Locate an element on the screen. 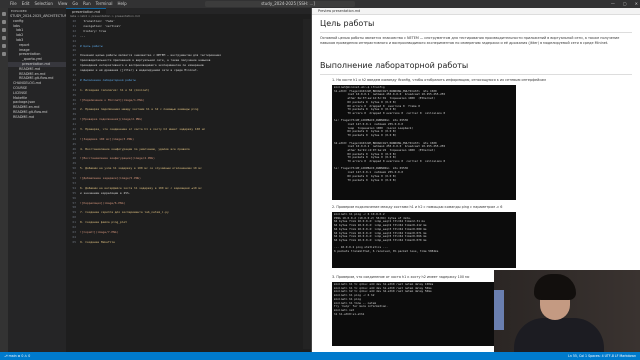 The width and height of the screenshot is (640, 360). menu-item-file: File is located at coordinates (13, 4).